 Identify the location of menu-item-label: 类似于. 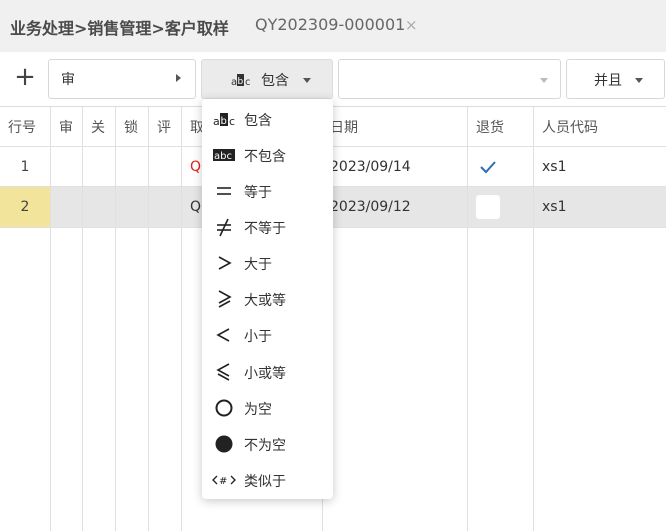
(265, 482).